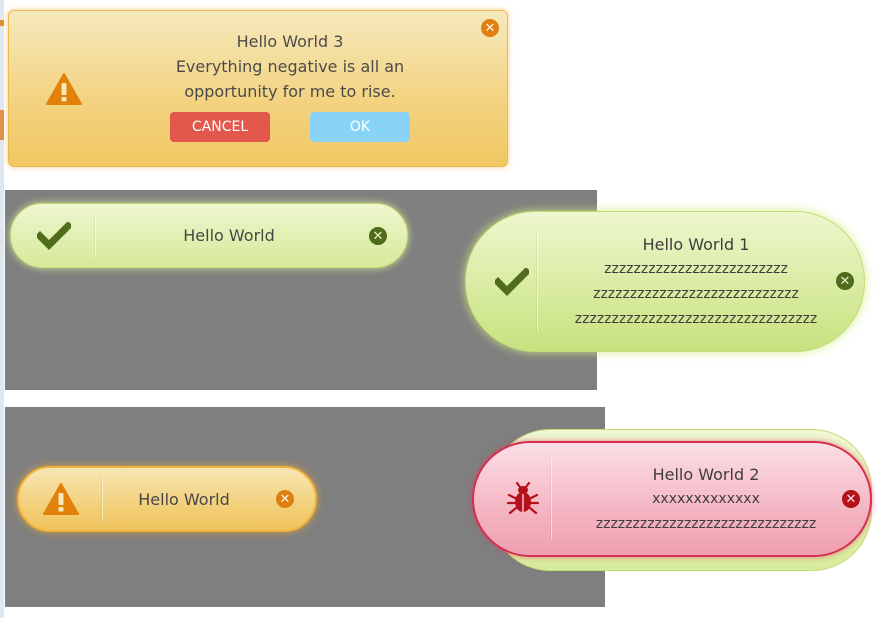 The height and width of the screenshot is (618, 883). What do you see at coordinates (2, 309) in the screenshot?
I see `window-left-edge` at bounding box center [2, 309].